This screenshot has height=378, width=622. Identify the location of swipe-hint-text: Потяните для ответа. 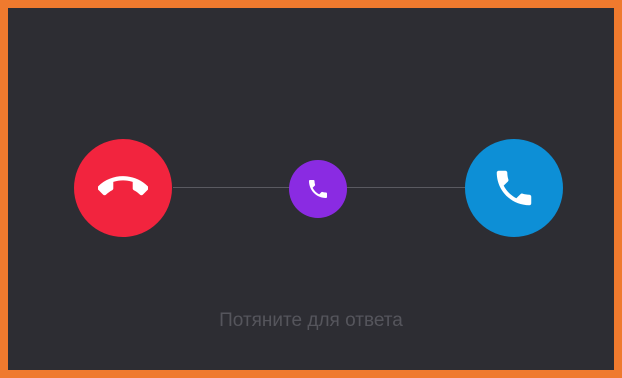
(311, 320).